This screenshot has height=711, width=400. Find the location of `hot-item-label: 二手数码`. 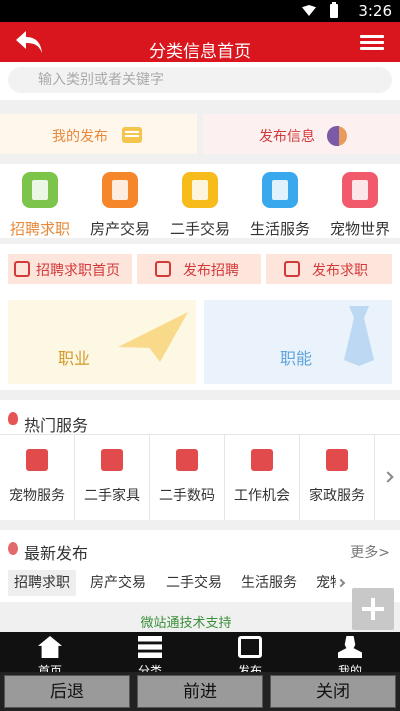

hot-item-label: 二手数码 is located at coordinates (187, 496).